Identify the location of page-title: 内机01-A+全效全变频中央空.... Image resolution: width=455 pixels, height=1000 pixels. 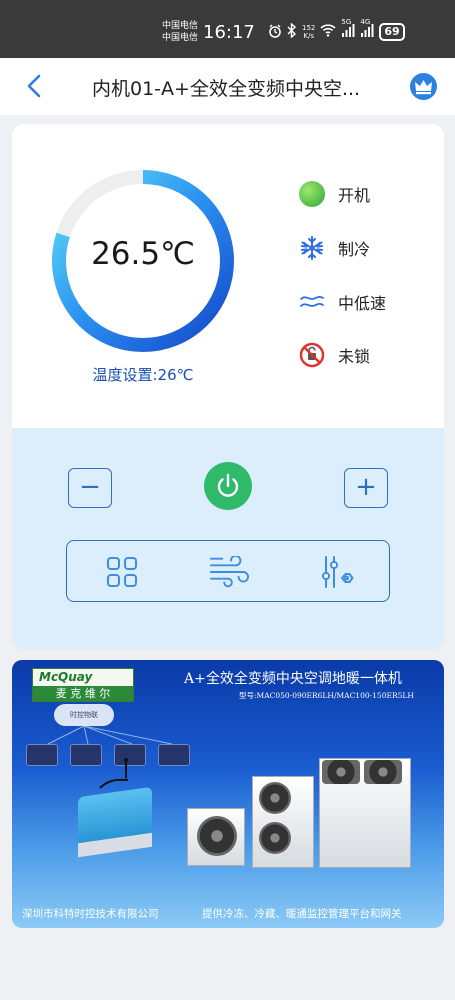
(226, 89).